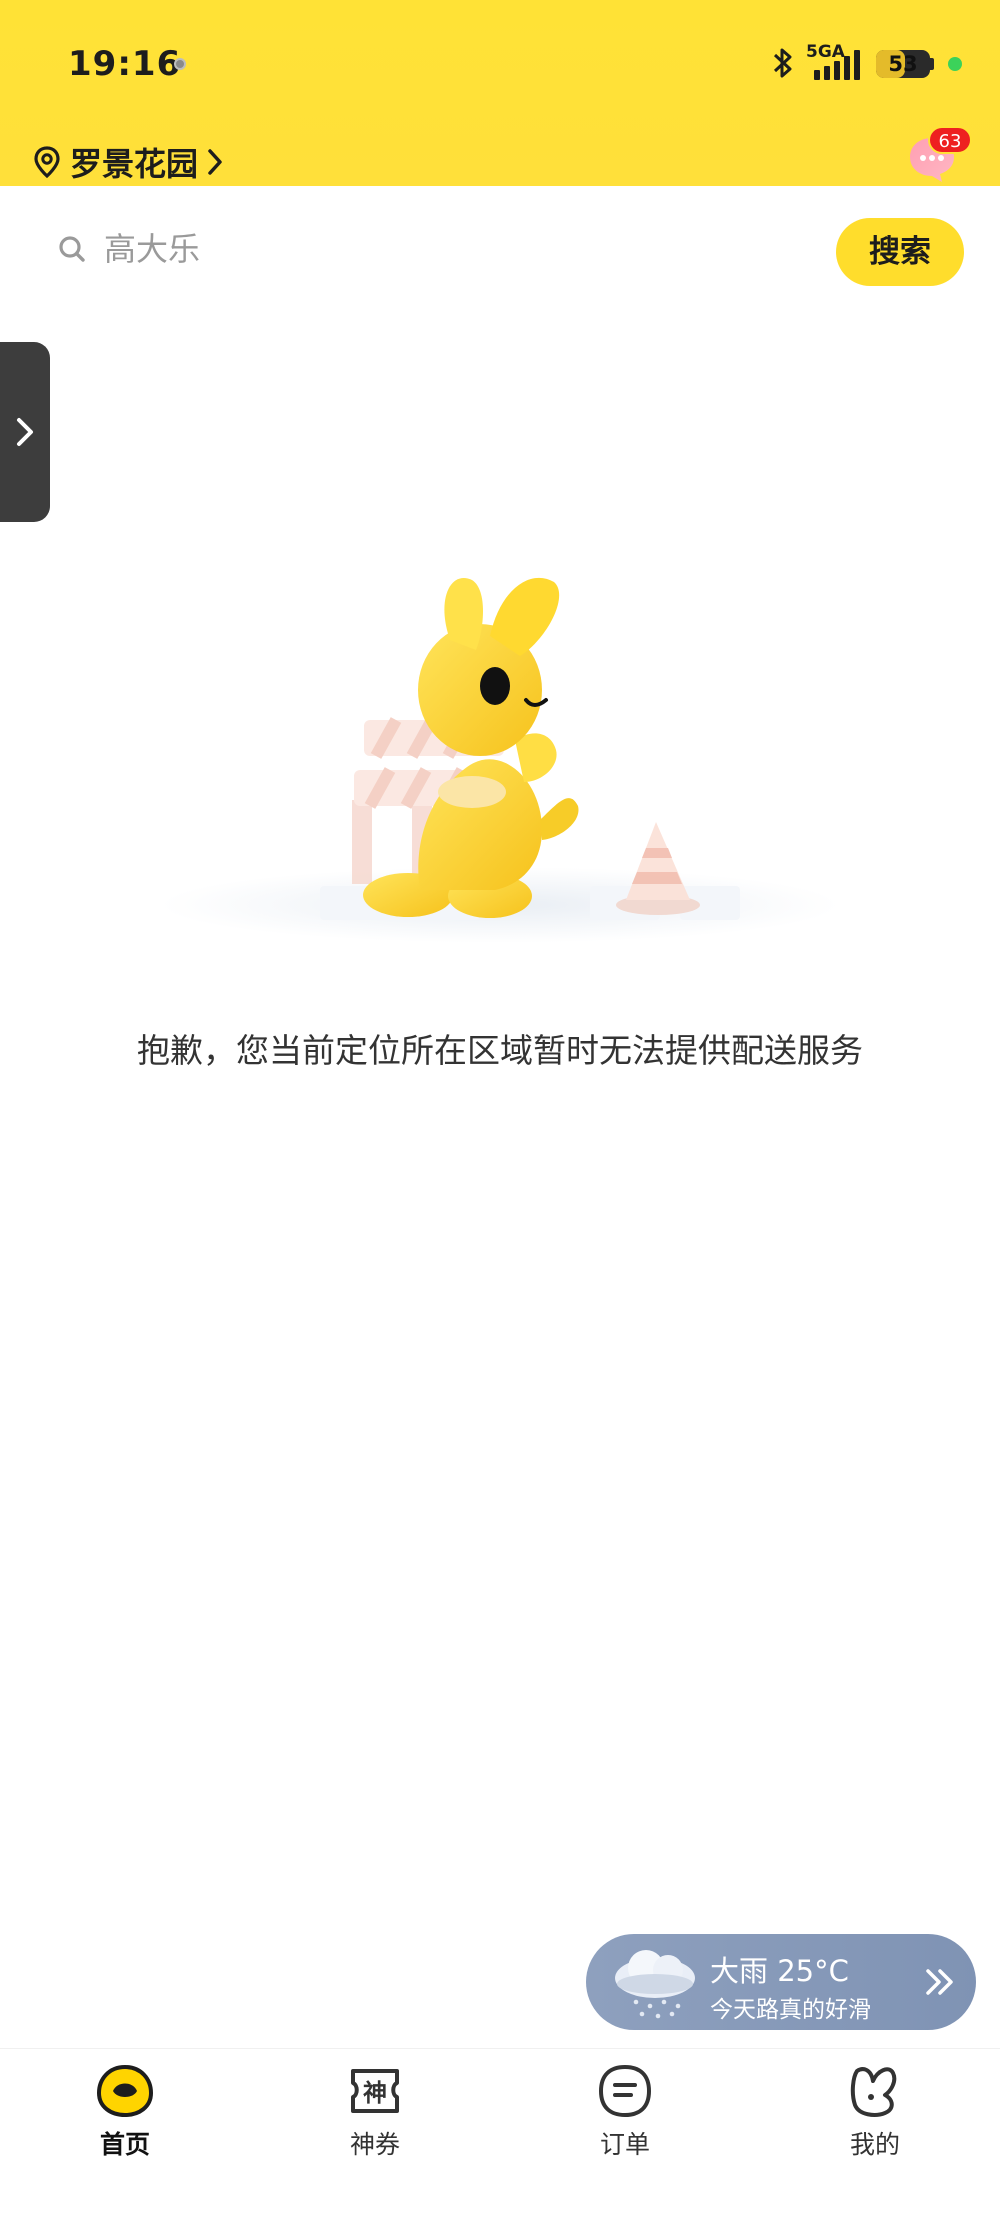  What do you see at coordinates (790, 2010) in the screenshot?
I see `weather-subtitle: 今天路真的好滑` at bounding box center [790, 2010].